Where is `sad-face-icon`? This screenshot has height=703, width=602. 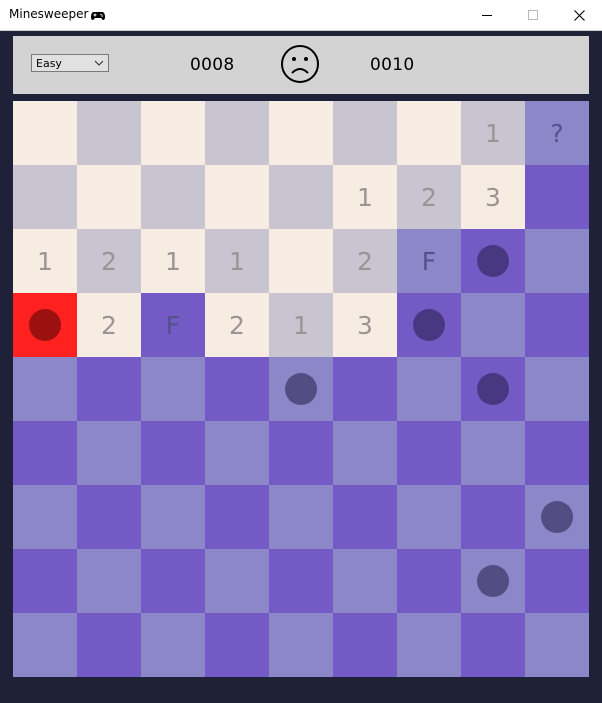
sad-face-icon is located at coordinates (300, 64).